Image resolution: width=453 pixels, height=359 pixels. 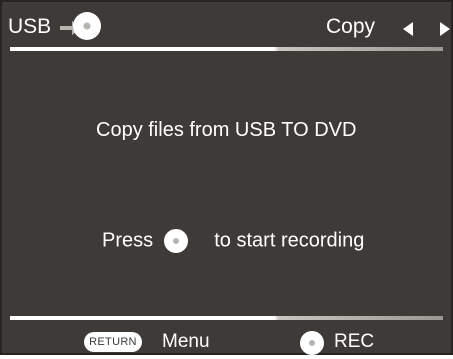 What do you see at coordinates (354, 341) in the screenshot?
I see `rec-label: REC` at bounding box center [354, 341].